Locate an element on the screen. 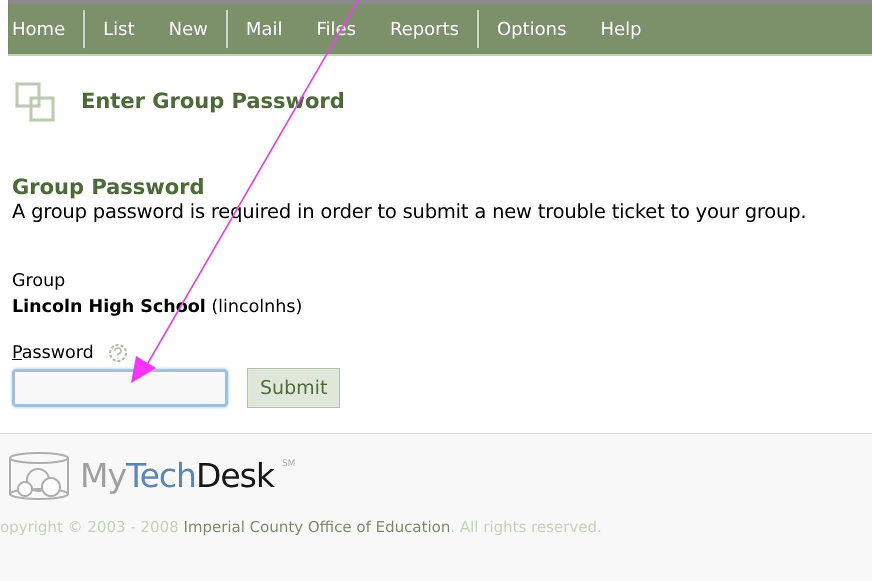 The width and height of the screenshot is (872, 581). organization-link: Imperial County Office of Education is located at coordinates (316, 527).